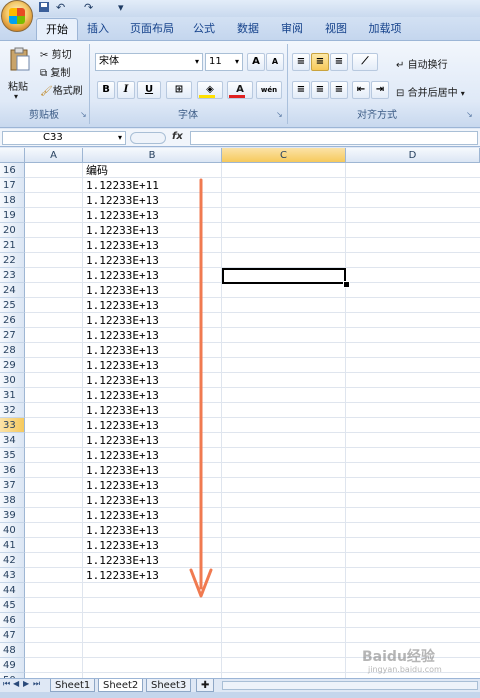  I want to click on tab-page-layout: 页面布局, so click(152, 29).